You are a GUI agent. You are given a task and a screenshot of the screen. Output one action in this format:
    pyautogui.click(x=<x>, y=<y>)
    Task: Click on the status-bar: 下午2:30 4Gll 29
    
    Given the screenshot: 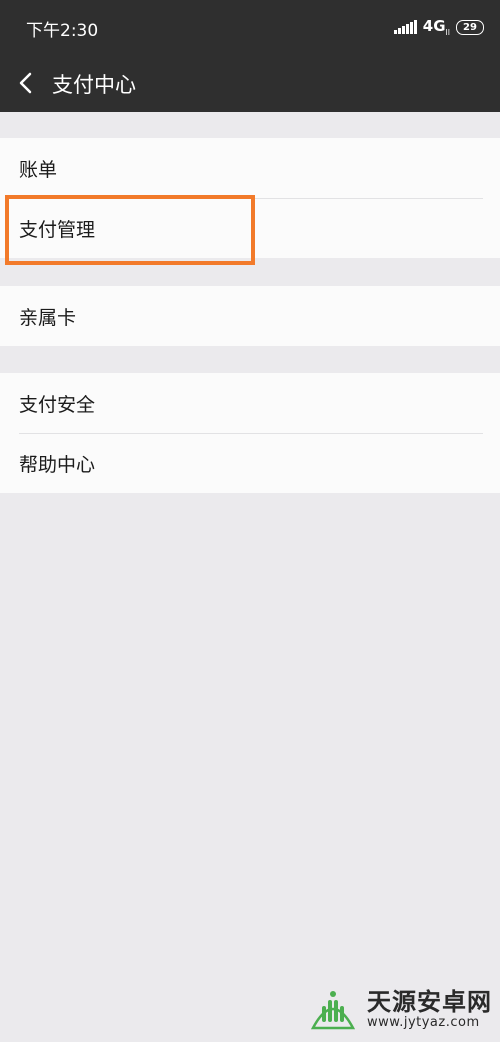 What is the action you would take?
    pyautogui.click(x=250, y=27)
    